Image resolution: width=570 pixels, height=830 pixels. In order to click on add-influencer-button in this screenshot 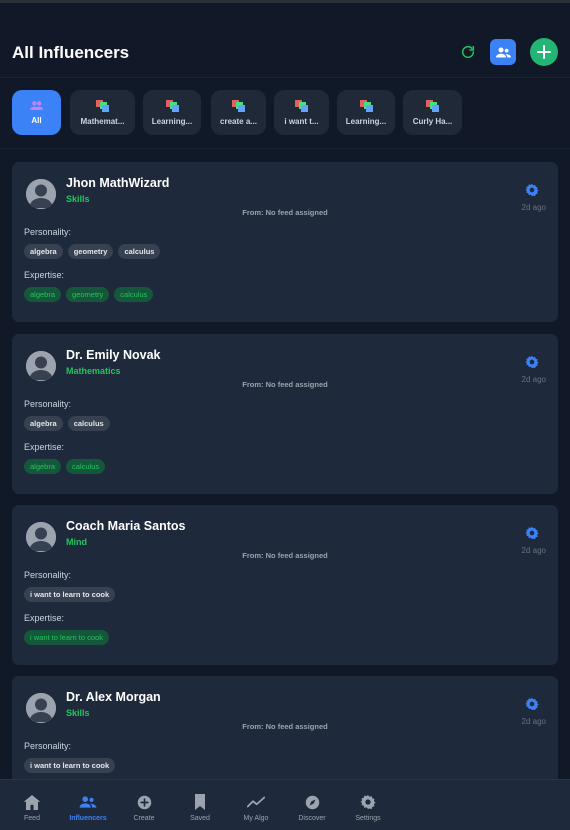, I will do `click(544, 52)`.